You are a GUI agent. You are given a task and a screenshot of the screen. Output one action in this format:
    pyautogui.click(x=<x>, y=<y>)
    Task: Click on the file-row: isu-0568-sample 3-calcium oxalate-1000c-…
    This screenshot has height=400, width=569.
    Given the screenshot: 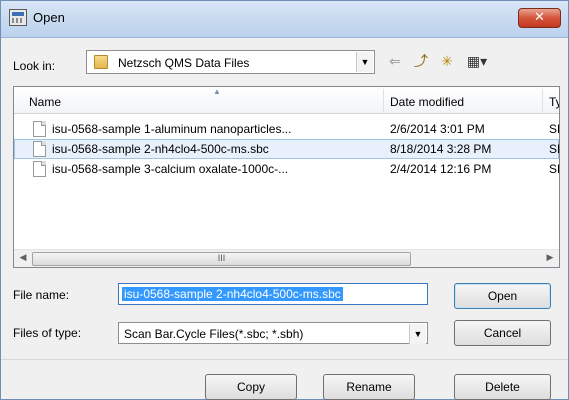 What is the action you would take?
    pyautogui.click(x=286, y=169)
    